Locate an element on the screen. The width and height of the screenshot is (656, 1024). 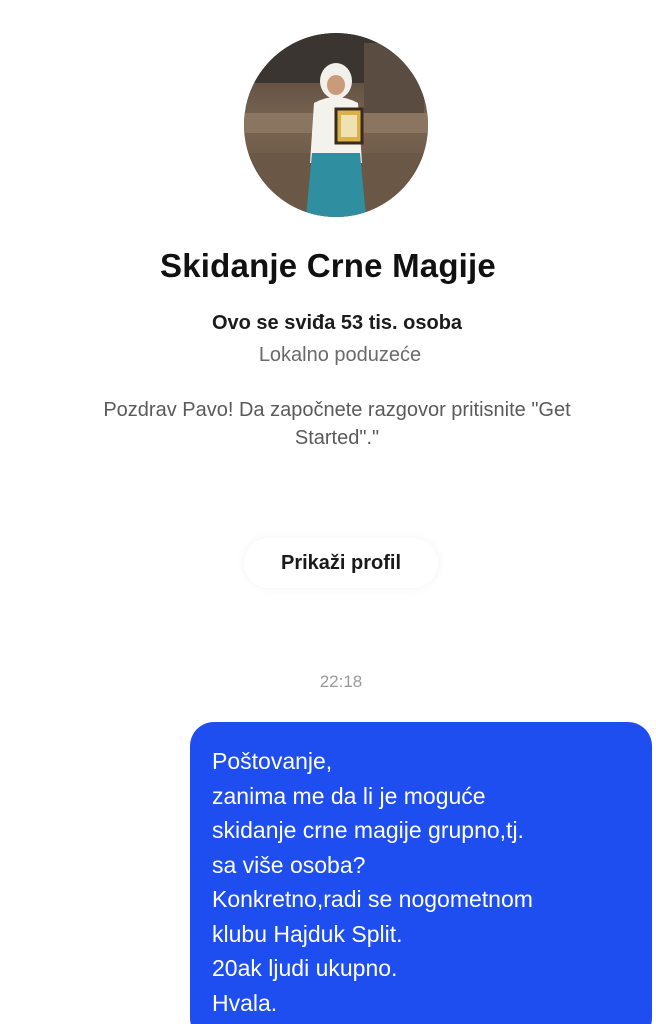
page-title: Skidanje Crne Magije is located at coordinates (328, 265).